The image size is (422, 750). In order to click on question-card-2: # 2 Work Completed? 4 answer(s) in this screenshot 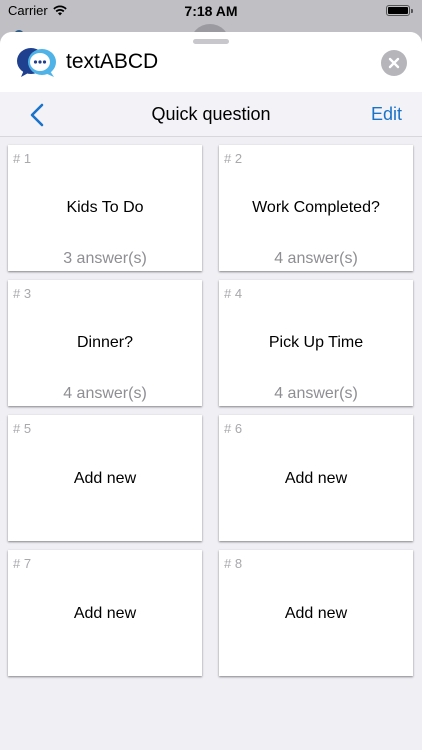, I will do `click(316, 208)`.